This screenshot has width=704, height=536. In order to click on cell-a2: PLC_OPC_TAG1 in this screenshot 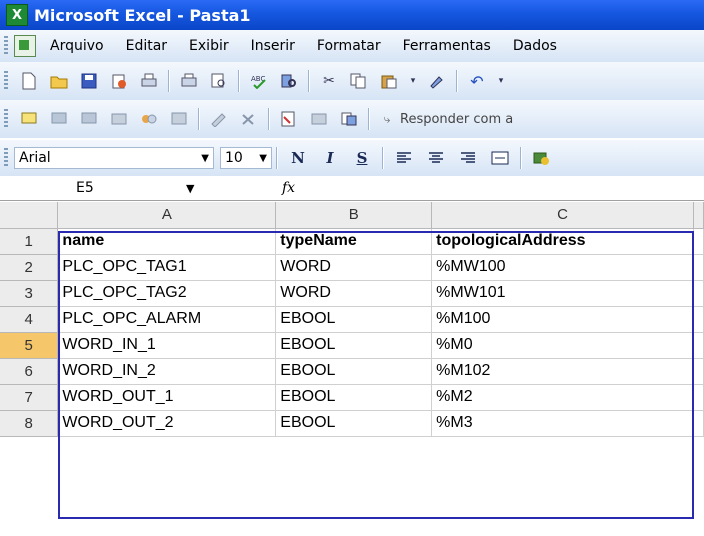, I will do `click(167, 267)`.